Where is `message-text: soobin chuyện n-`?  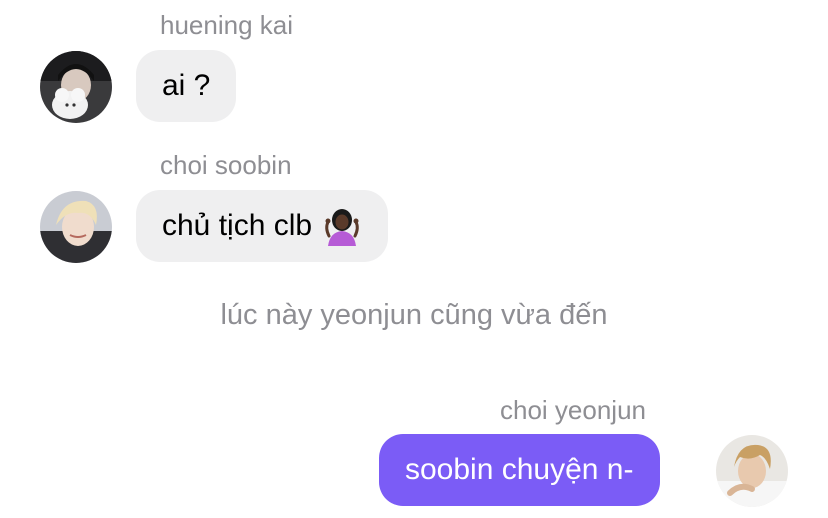
message-text: soobin chuyện n- is located at coordinates (519, 469).